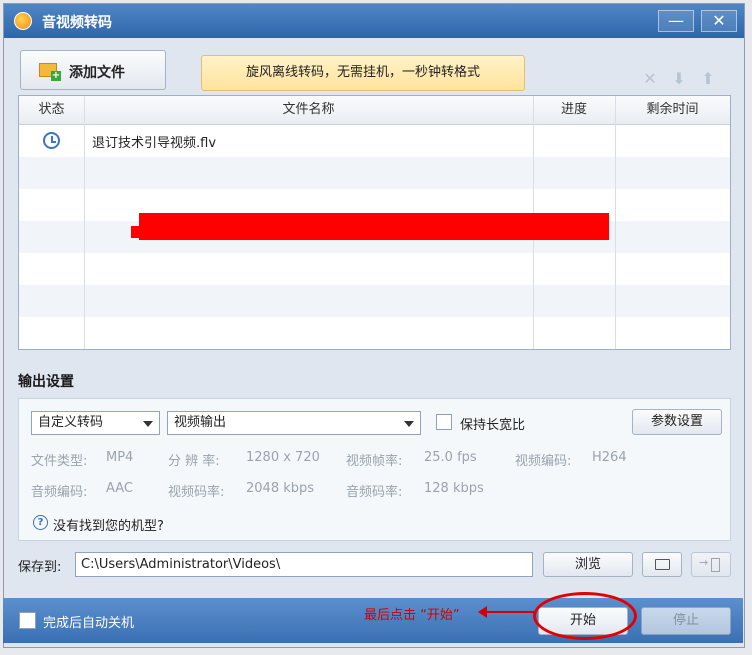  I want to click on abitrate-value: 128 kbps, so click(454, 488).